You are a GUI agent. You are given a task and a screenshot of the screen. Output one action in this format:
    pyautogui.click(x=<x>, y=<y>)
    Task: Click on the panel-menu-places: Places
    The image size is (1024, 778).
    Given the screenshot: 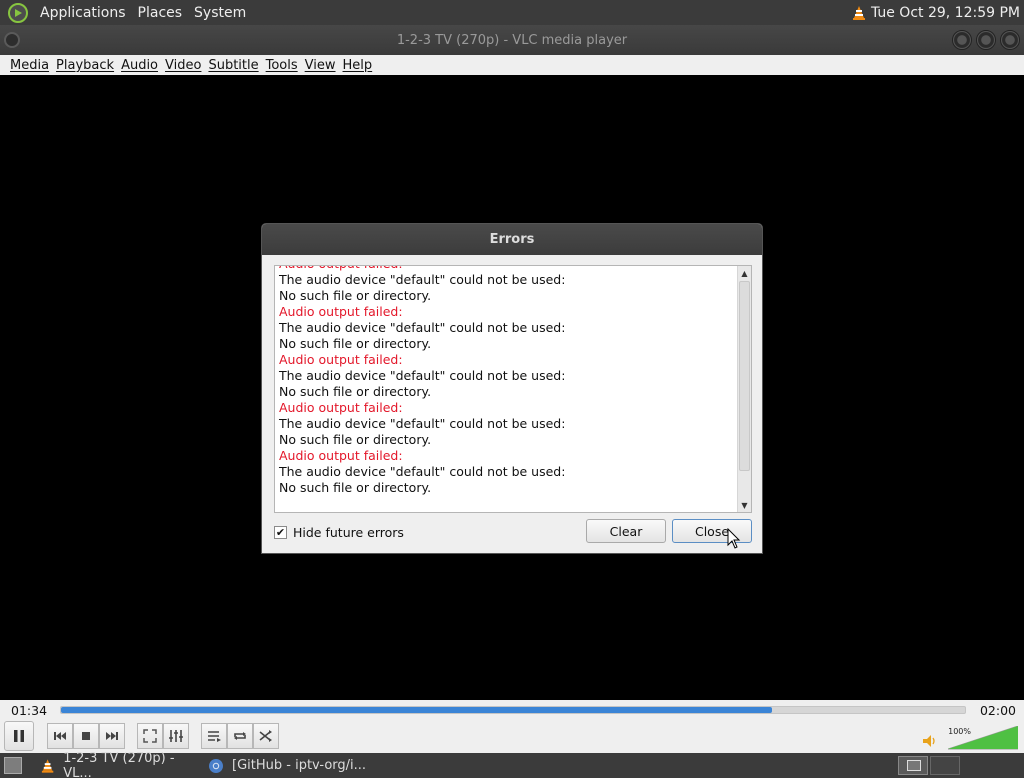 What is the action you would take?
    pyautogui.click(x=160, y=13)
    